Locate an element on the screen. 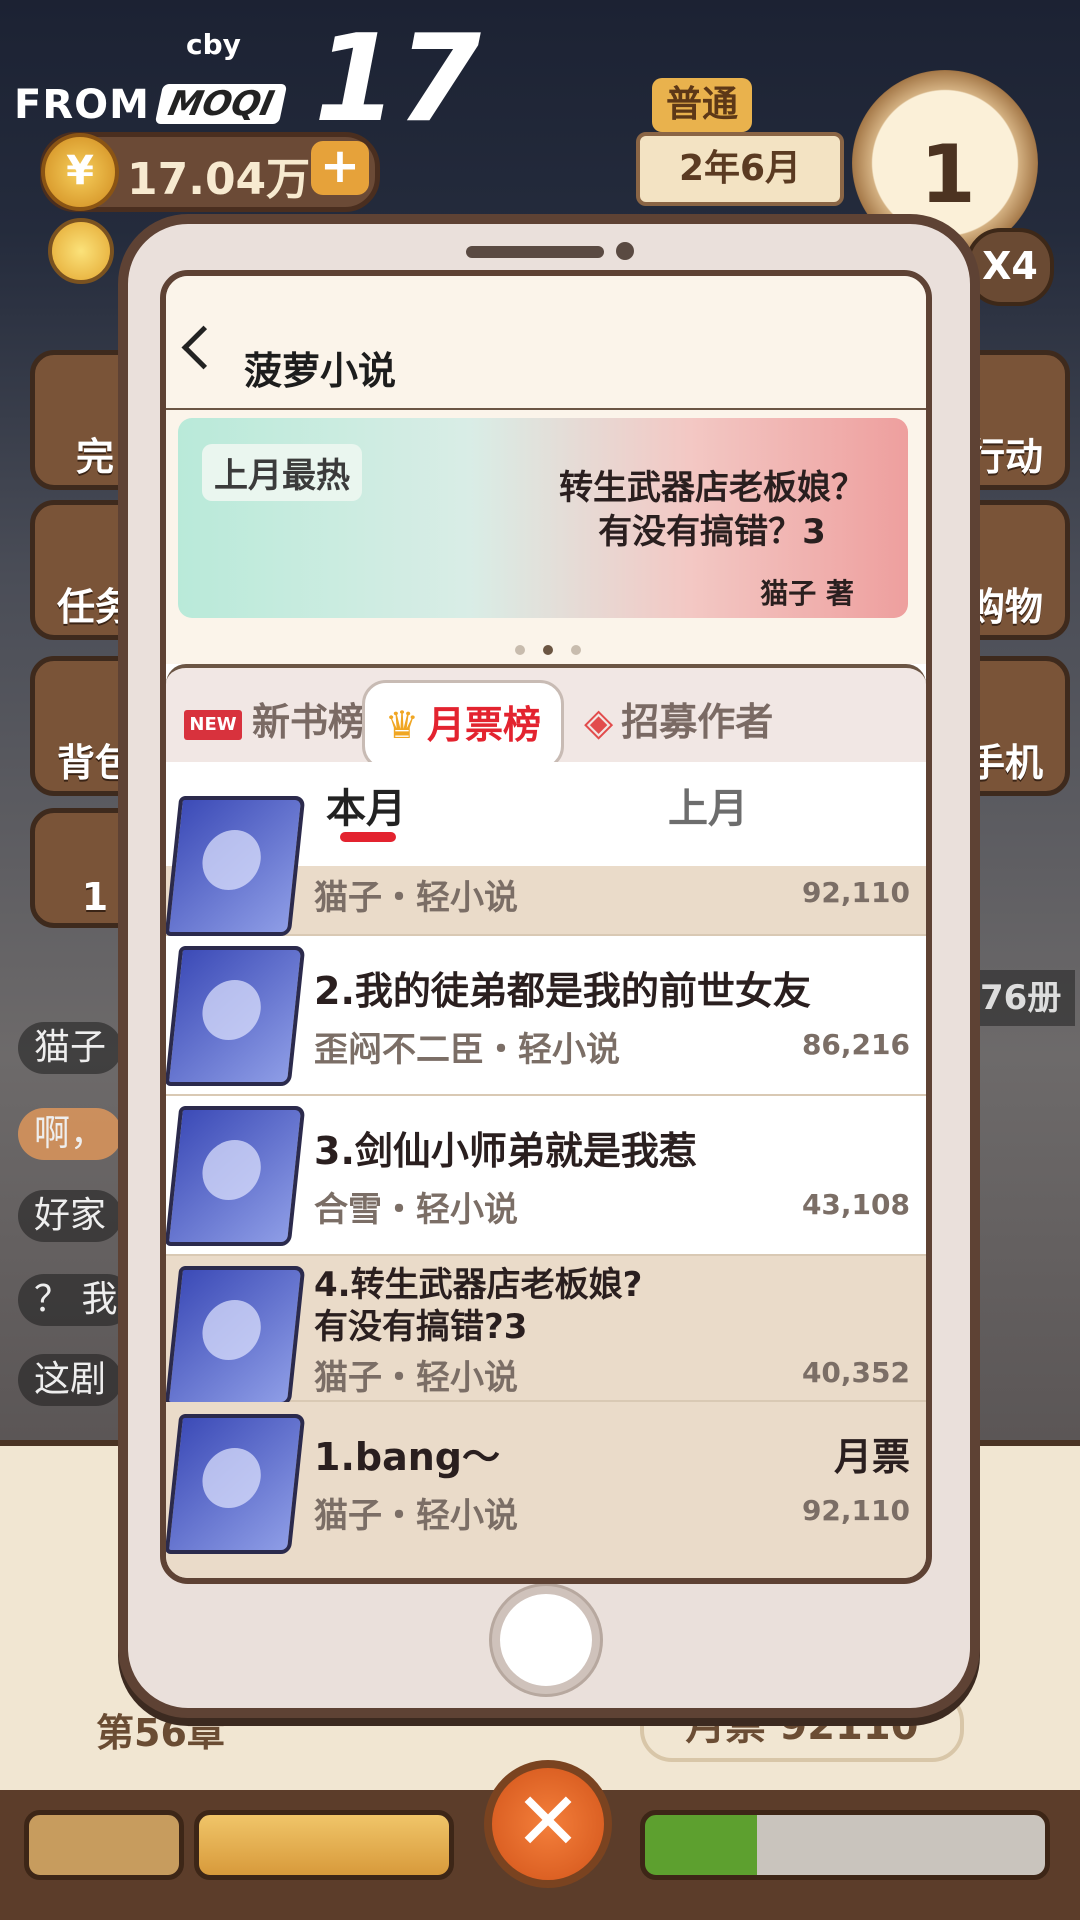 The width and height of the screenshot is (1080, 1920). book-title: 1.bang～ is located at coordinates (407, 1457).